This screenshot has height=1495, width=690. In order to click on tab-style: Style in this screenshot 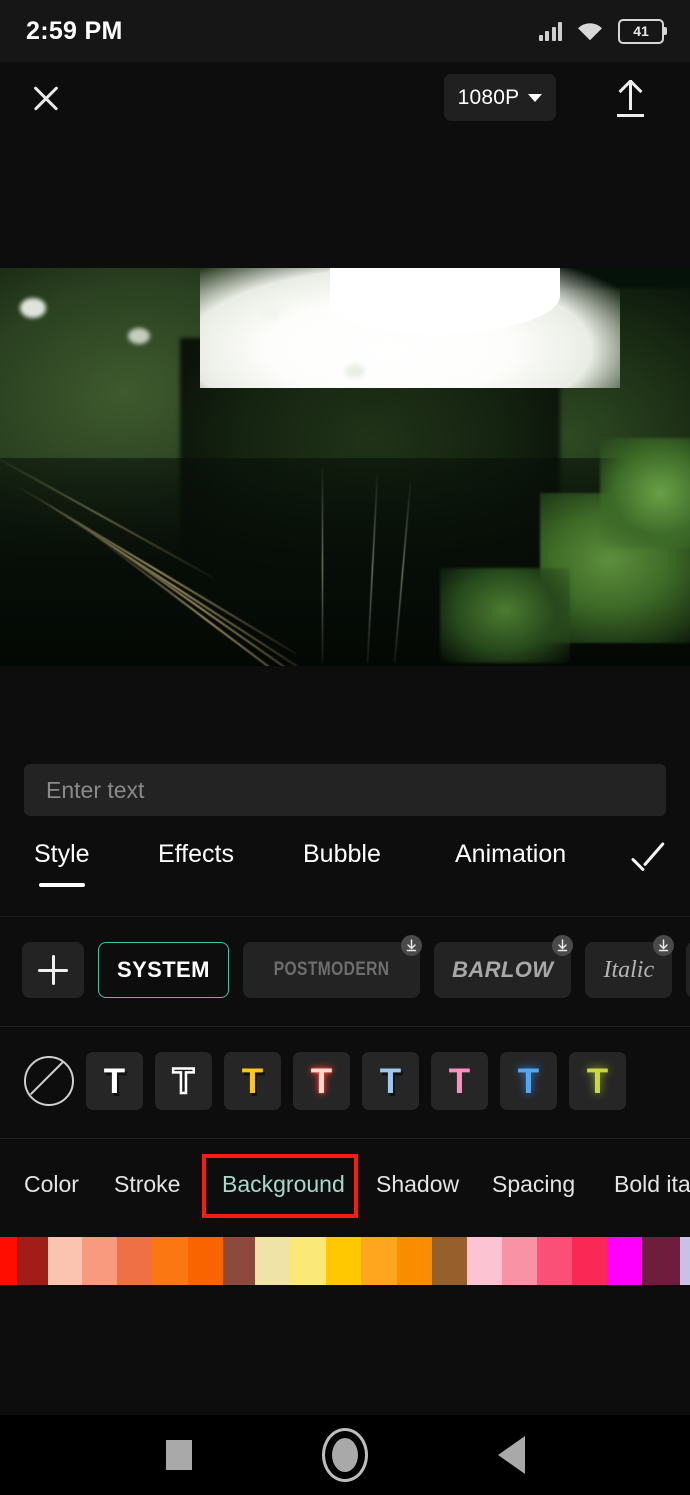, I will do `click(62, 863)`.